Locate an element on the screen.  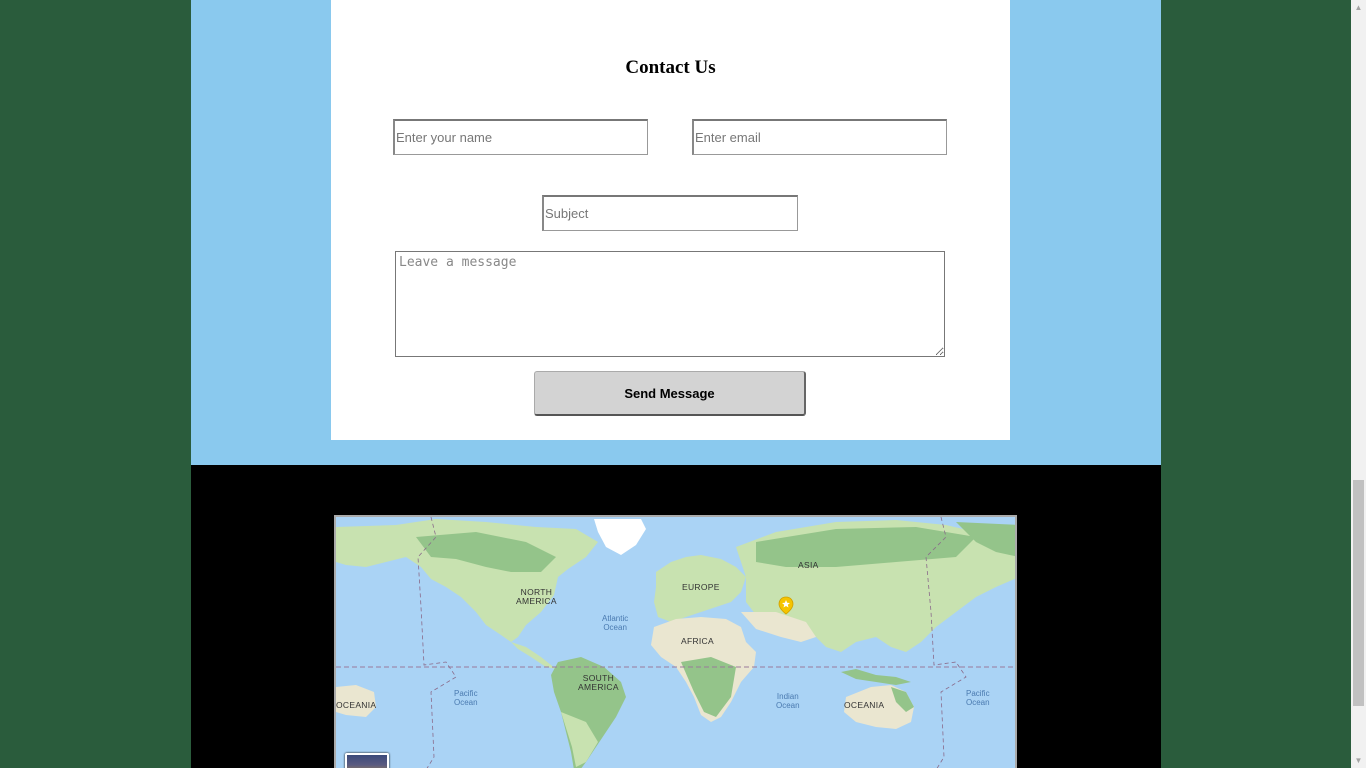
map-label-pacific-left: Pacific Ocean is located at coordinates (466, 698).